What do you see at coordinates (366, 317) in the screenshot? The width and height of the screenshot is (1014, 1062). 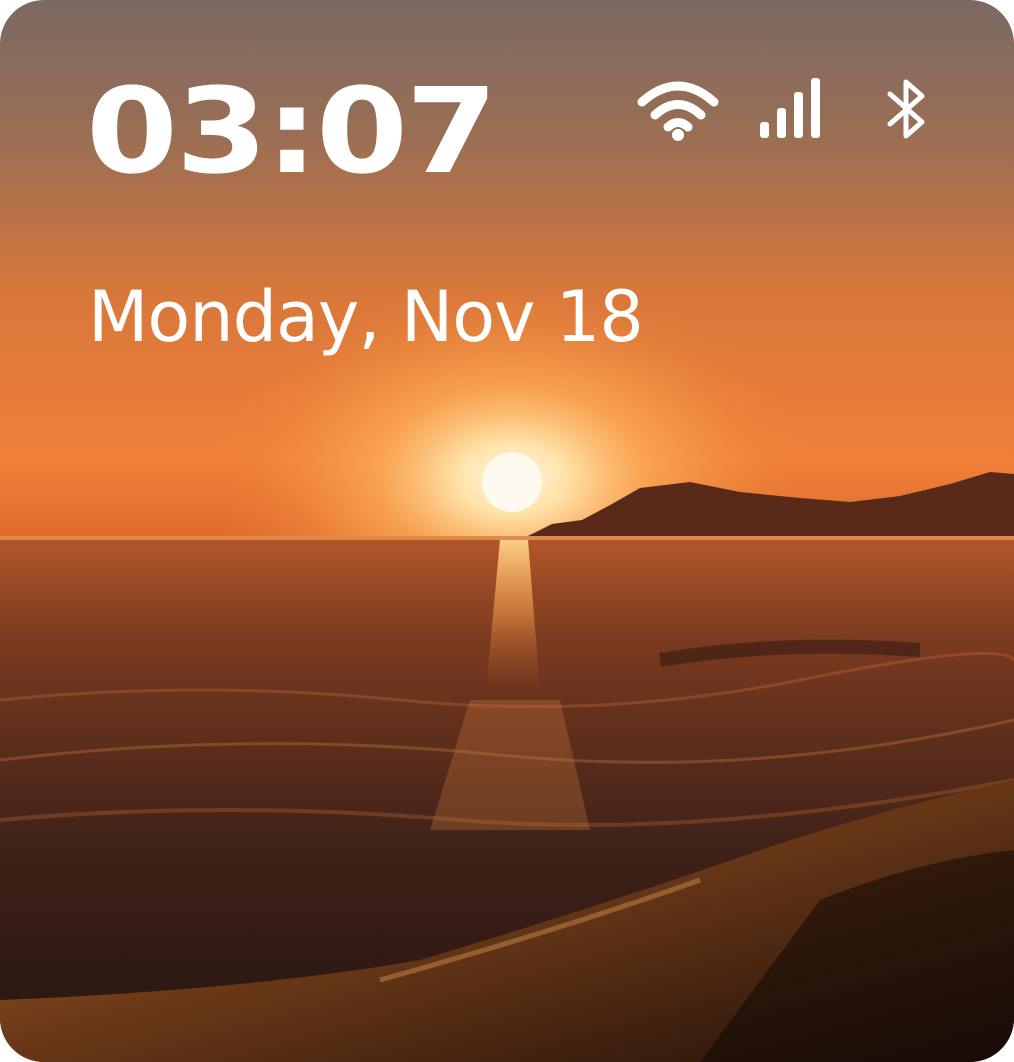 I see `lockscreen-date: Monday, Nov 18` at bounding box center [366, 317].